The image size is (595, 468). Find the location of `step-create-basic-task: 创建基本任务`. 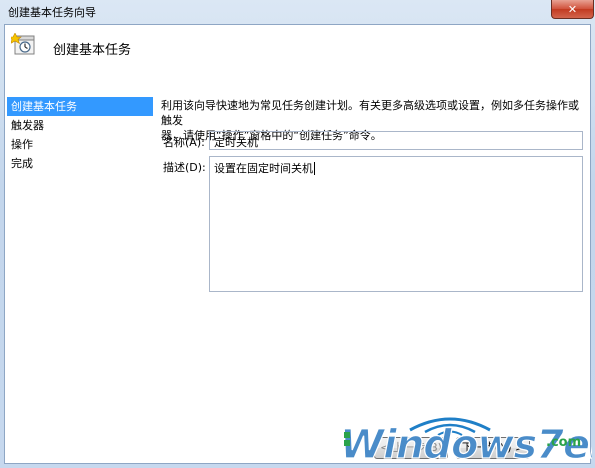

step-create-basic-task: 创建基本任务 is located at coordinates (80, 106).